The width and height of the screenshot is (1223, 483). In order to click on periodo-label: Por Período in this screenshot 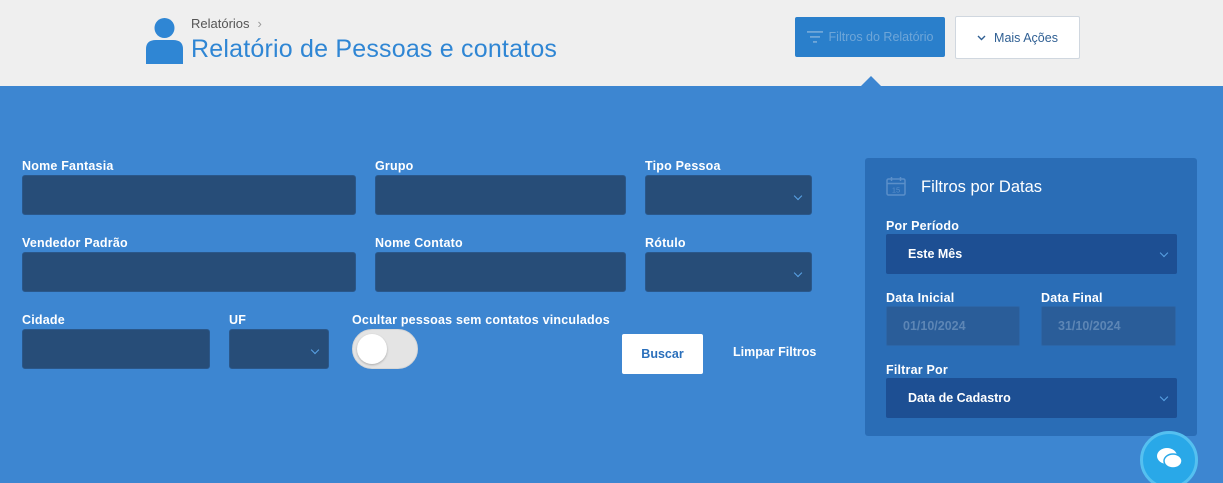, I will do `click(923, 226)`.